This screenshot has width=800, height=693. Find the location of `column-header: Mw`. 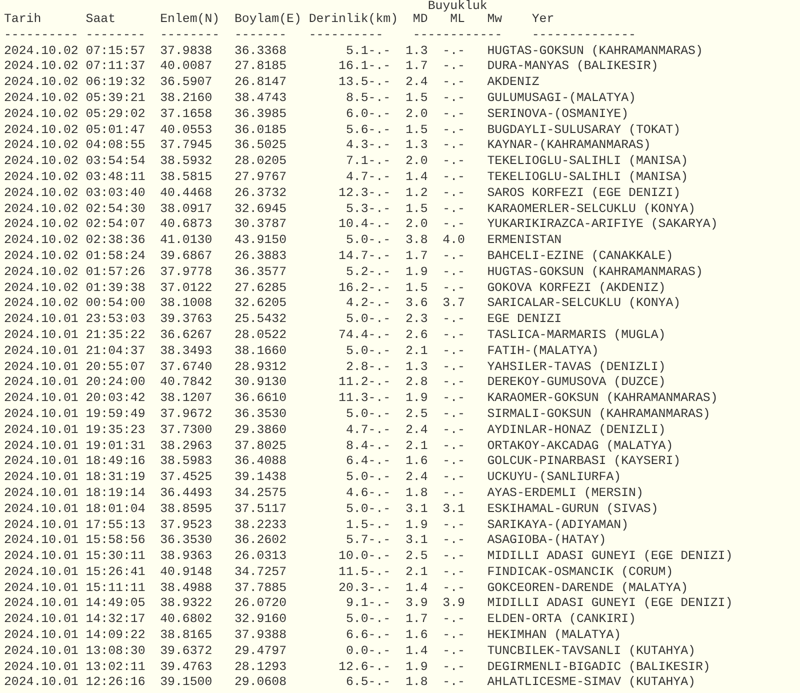

column-header: Mw is located at coordinates (494, 19).